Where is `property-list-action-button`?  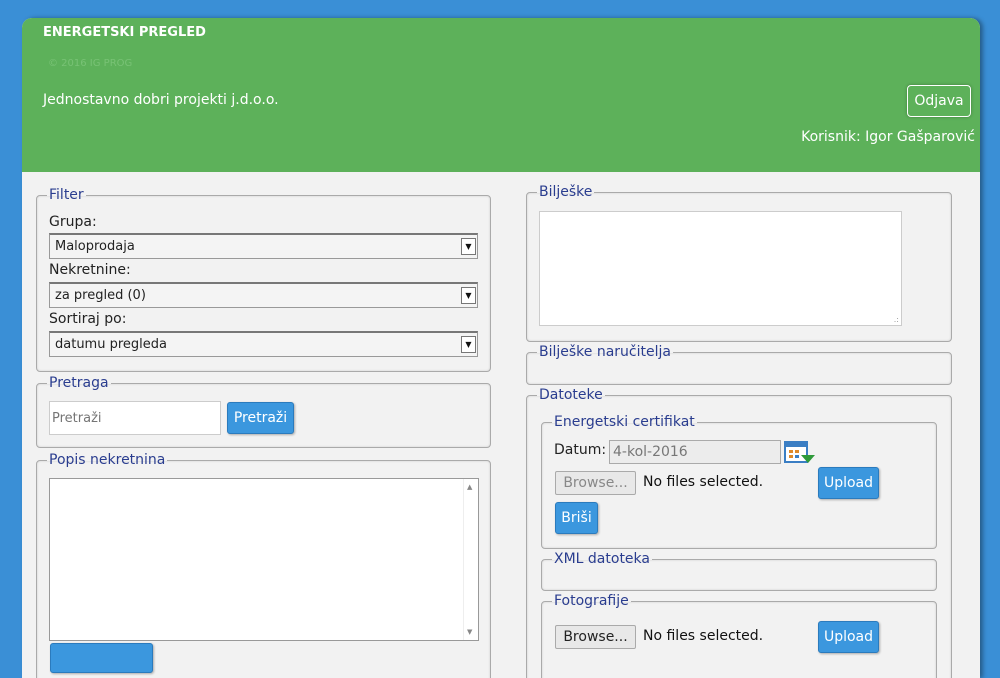 property-list-action-button is located at coordinates (101, 658).